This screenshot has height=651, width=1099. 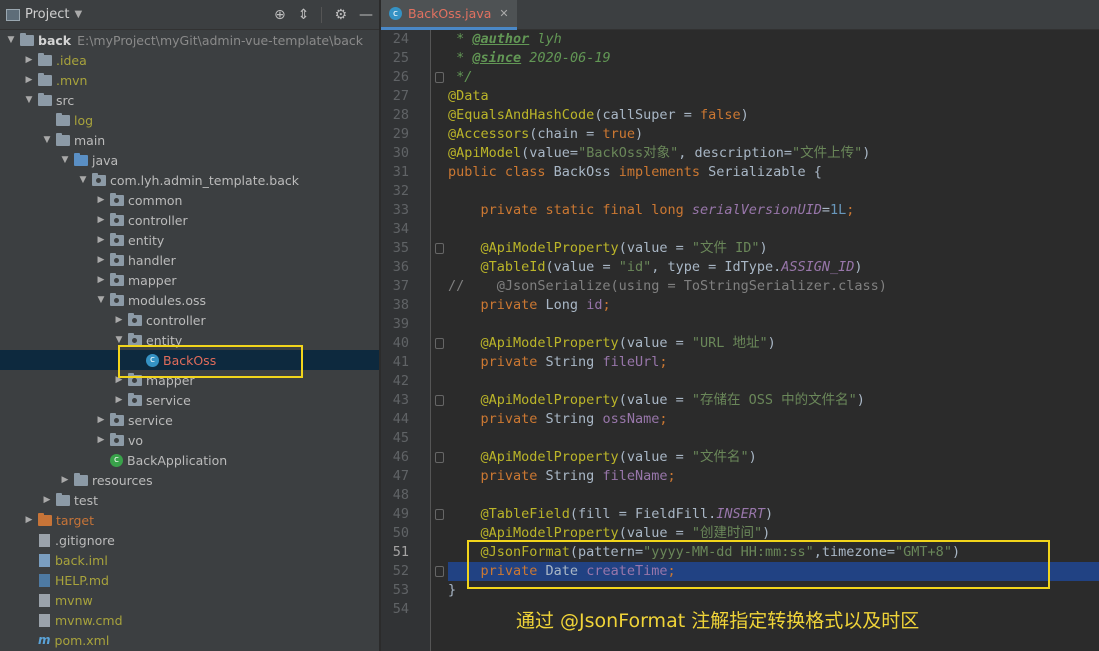 What do you see at coordinates (44, 640) in the screenshot?
I see `maven-icon: m` at bounding box center [44, 640].